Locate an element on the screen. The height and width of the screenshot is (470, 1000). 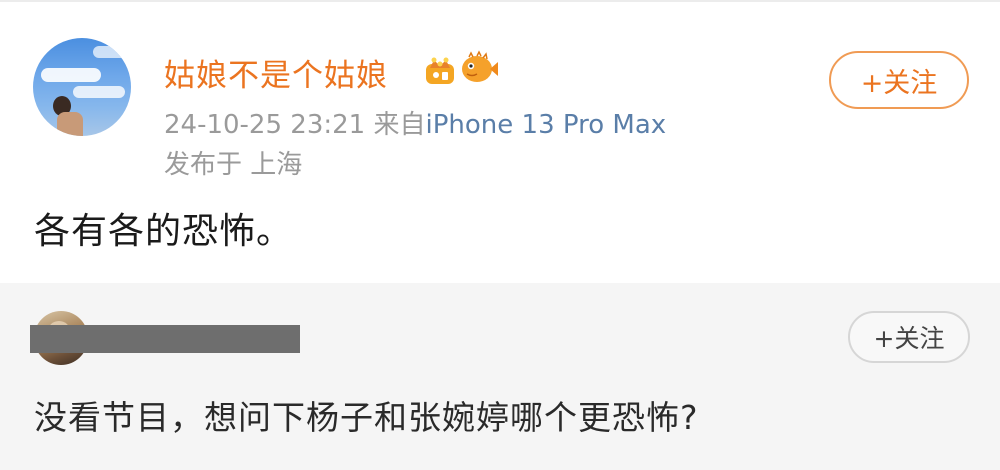
pufferfish-badge-icon is located at coordinates (479, 68).